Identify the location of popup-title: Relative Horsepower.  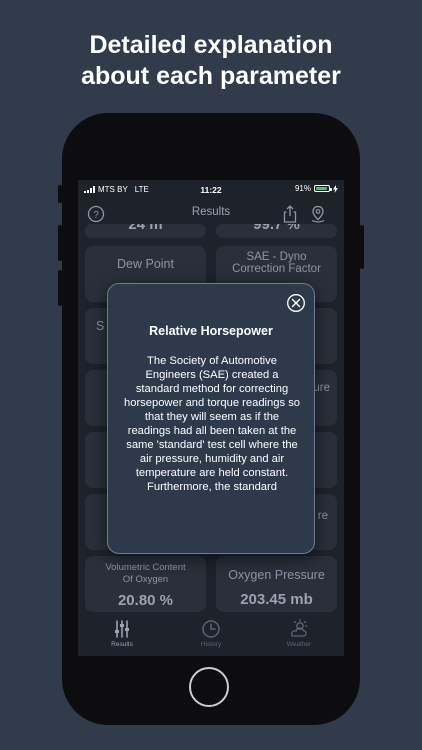
(211, 331).